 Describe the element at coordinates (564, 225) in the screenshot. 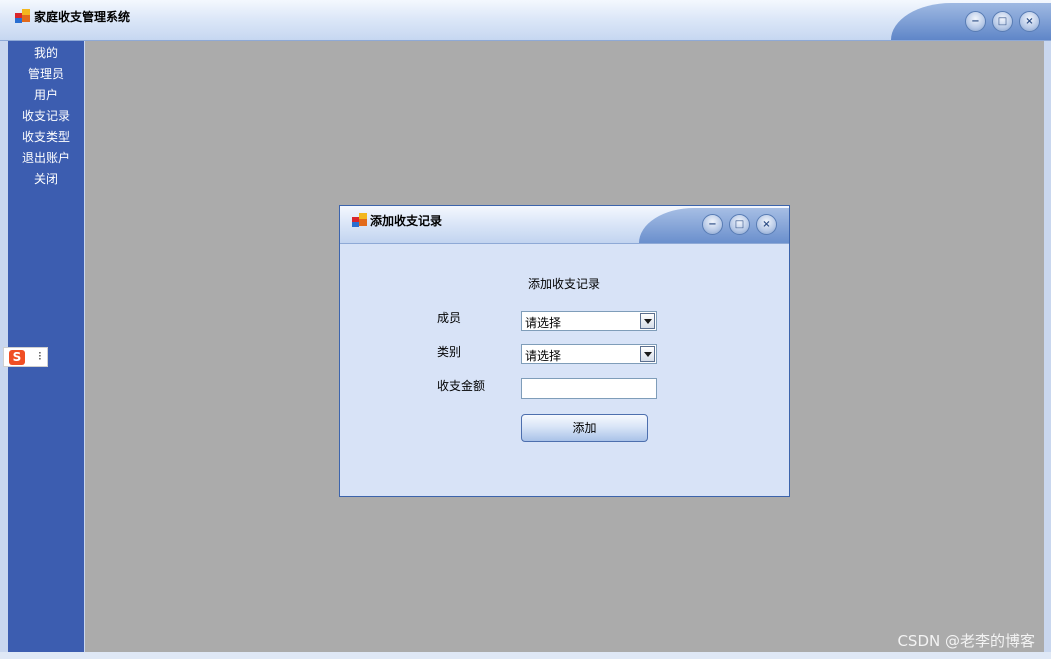

I see `dialog-titlebar: 添加收支记录 − □ ×` at that location.